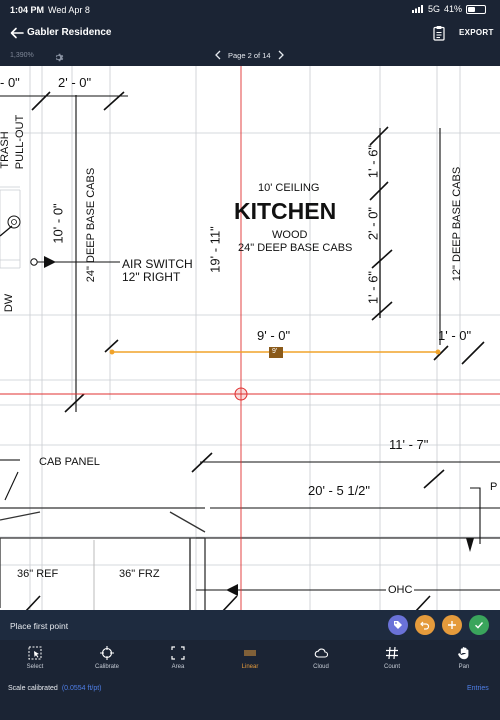  I want to click on page-navigator: Page 2 of 14, so click(249, 55).